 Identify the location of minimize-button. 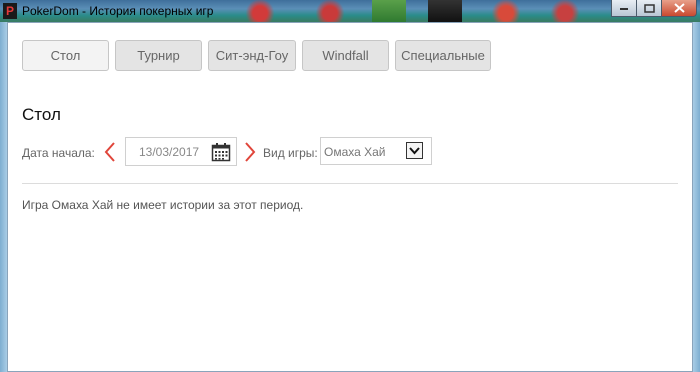
(624, 8).